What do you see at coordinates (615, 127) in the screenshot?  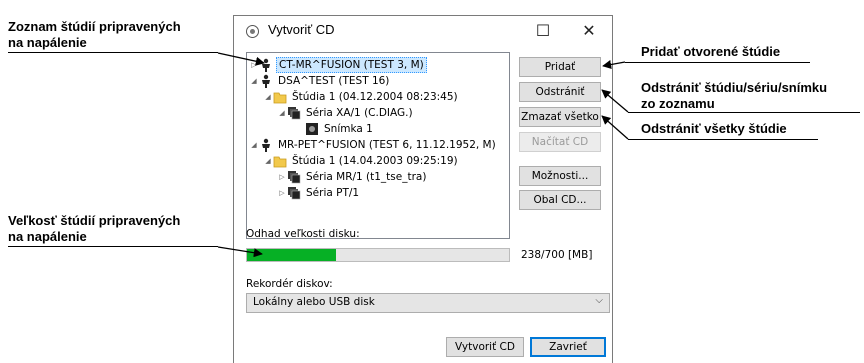 I see `arrow-to-delete-all` at bounding box center [615, 127].